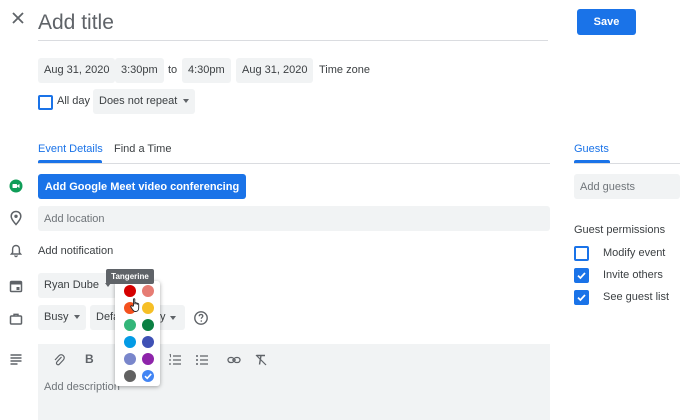 The width and height of the screenshot is (680, 420). What do you see at coordinates (16, 218) in the screenshot?
I see `location-pin-icon` at bounding box center [16, 218].